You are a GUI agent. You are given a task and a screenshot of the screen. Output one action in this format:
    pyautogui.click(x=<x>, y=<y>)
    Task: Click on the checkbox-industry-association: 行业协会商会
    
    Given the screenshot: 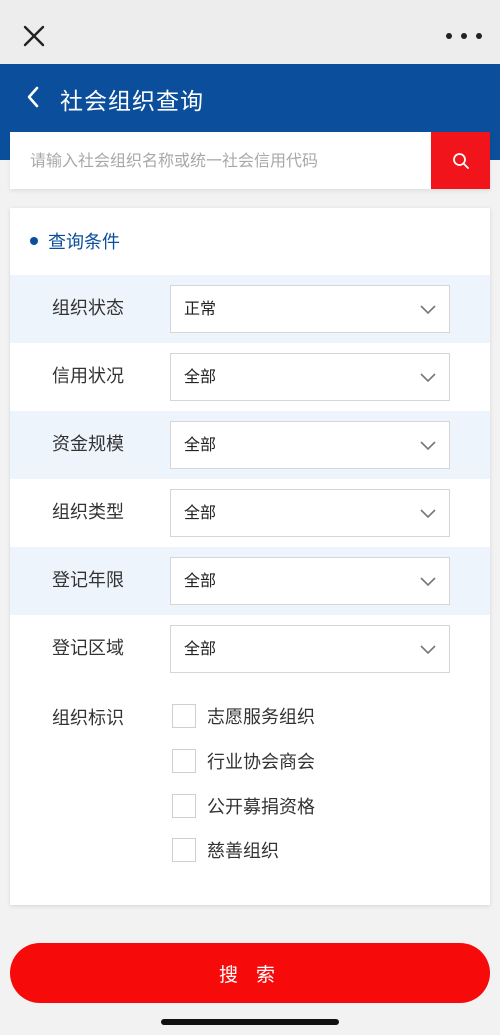 What is the action you would take?
    pyautogui.click(x=243, y=761)
    